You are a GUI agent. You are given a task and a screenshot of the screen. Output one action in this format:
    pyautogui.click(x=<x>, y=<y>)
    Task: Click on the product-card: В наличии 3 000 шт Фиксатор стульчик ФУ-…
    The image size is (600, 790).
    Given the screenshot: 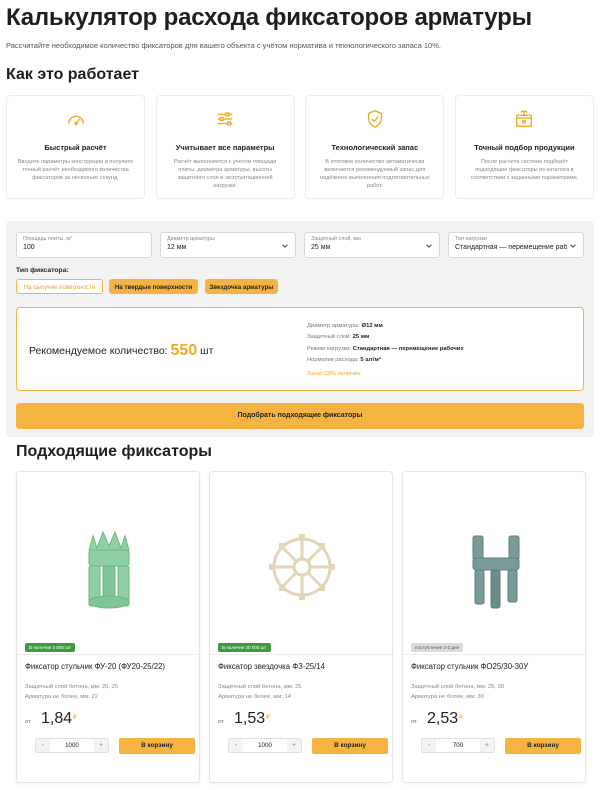 What is the action you would take?
    pyautogui.click(x=108, y=627)
    